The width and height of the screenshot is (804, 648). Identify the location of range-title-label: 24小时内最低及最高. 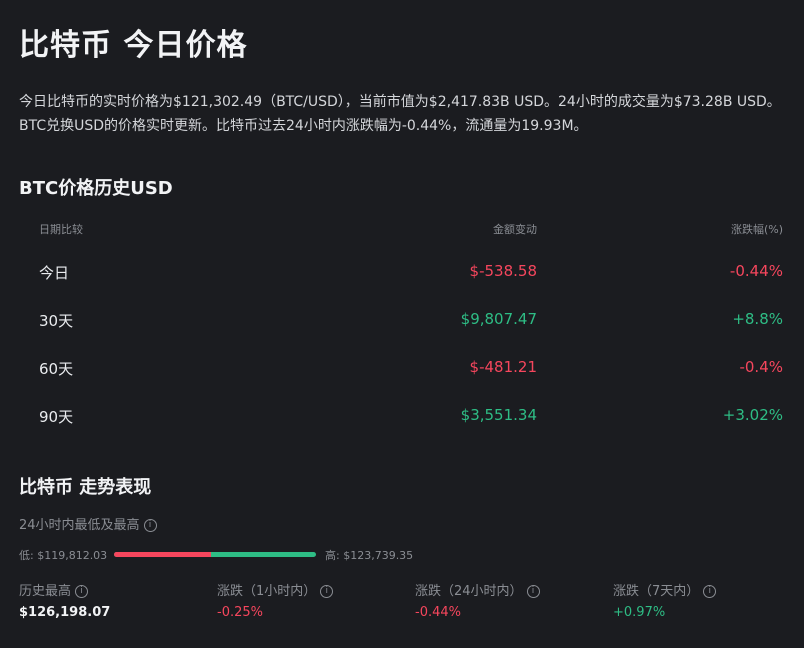
(79, 525).